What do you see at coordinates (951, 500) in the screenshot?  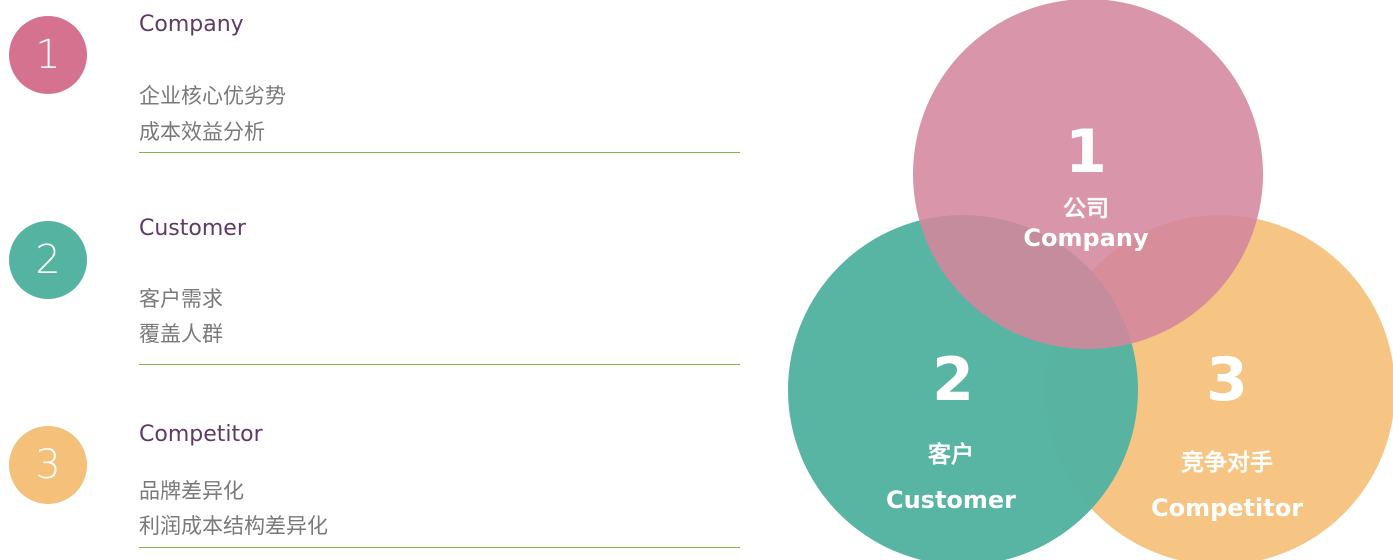 I see `venn-label-customer-en: Customer` at bounding box center [951, 500].